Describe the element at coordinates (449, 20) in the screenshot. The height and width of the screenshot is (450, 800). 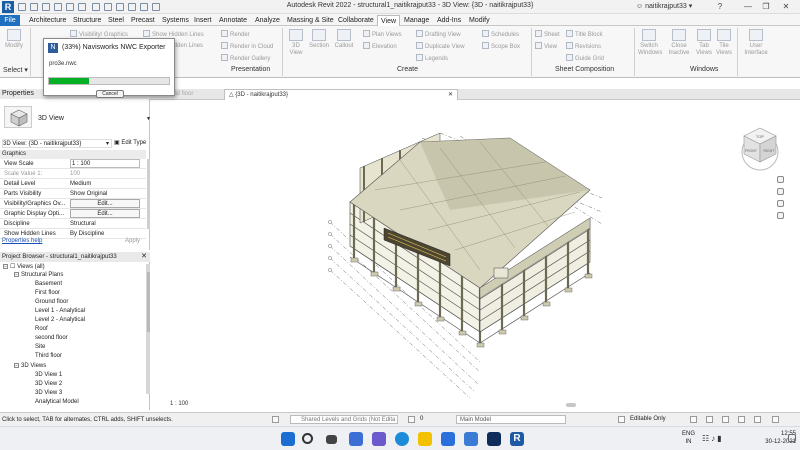
I see `tab-add-ins: Add-Ins` at that location.